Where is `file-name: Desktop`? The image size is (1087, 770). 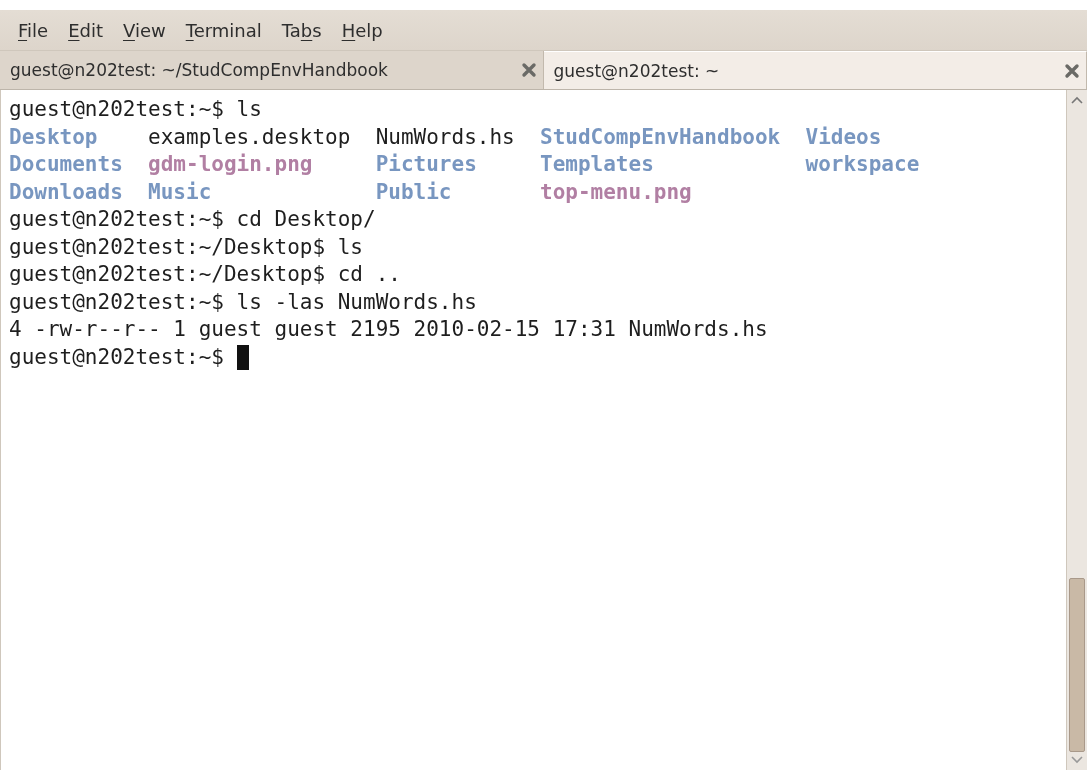
file-name: Desktop is located at coordinates (53, 136).